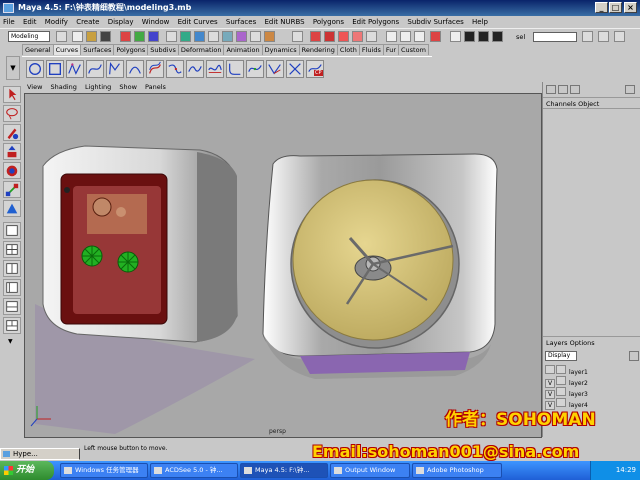  What do you see at coordinates (12, 230) in the screenshot?
I see `single-pane-layout-icon` at bounding box center [12, 230].